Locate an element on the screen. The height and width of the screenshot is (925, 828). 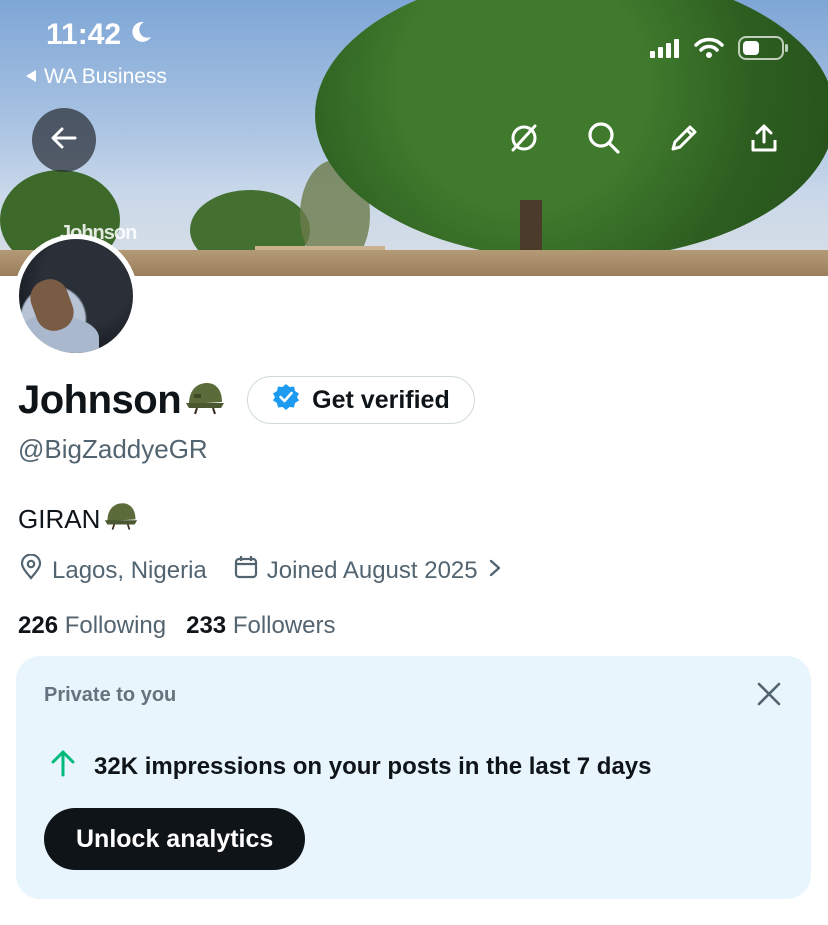
battery-icon is located at coordinates (764, 50).